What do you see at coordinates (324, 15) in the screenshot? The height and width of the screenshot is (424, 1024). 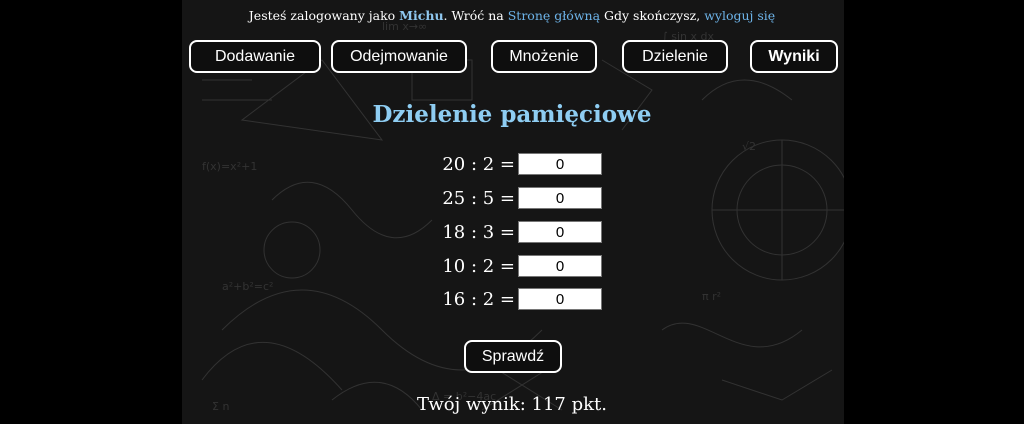 I see `login-prefix-text: Jesteś zalogowany jako` at bounding box center [324, 15].